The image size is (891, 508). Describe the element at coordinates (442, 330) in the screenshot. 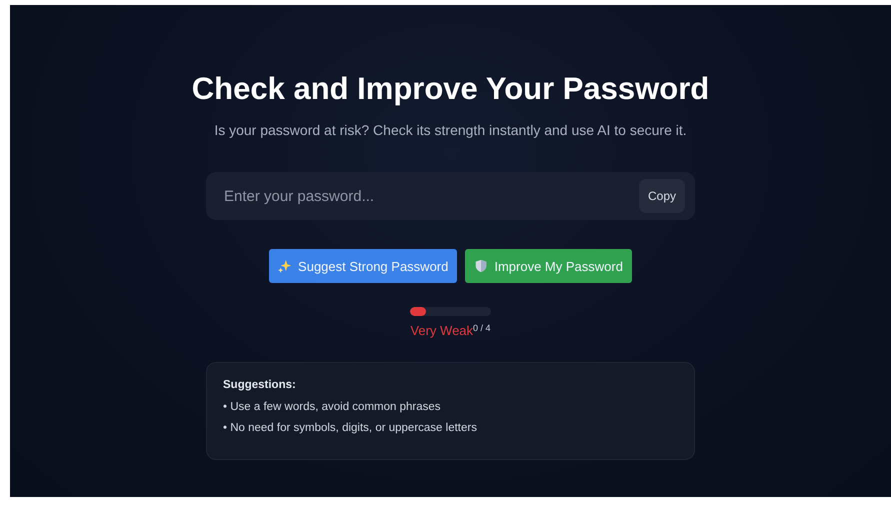

I see `strength-label: Very Weak` at that location.